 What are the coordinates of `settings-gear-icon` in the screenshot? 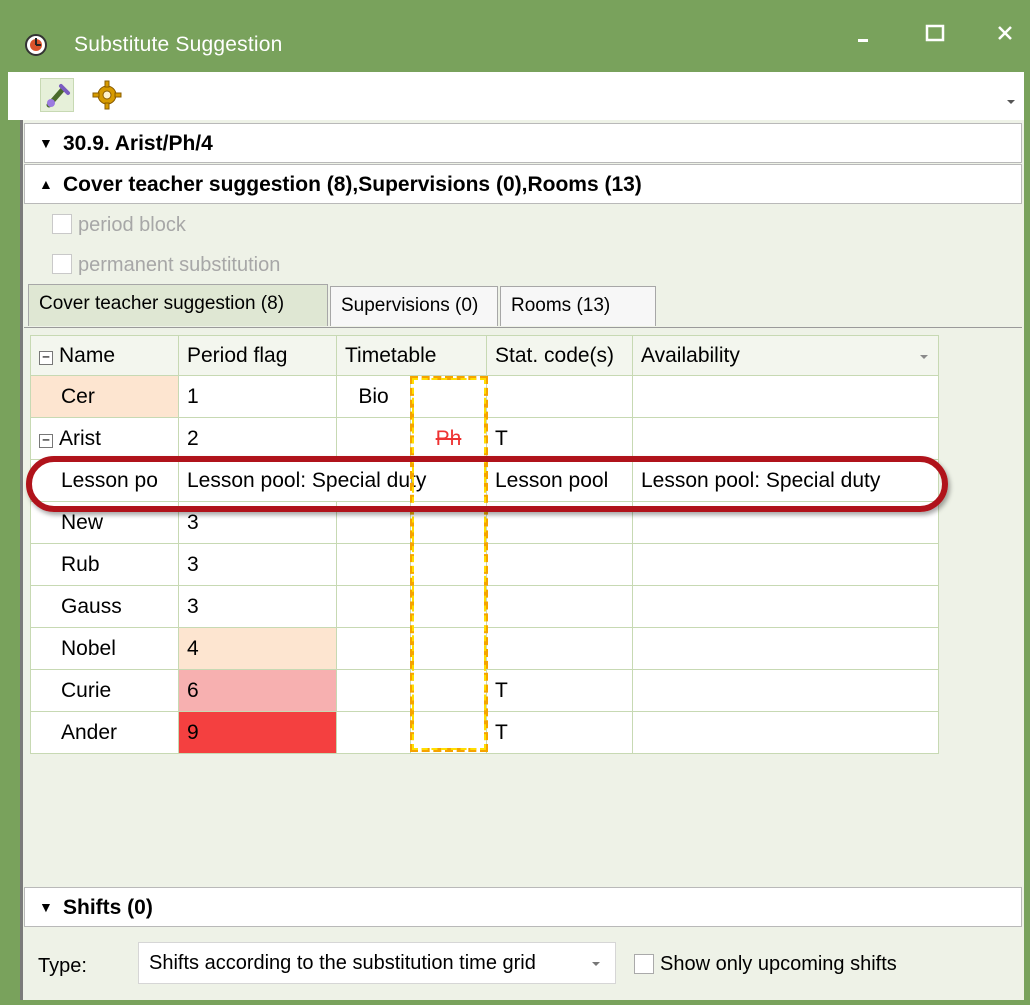 It's located at (107, 95).